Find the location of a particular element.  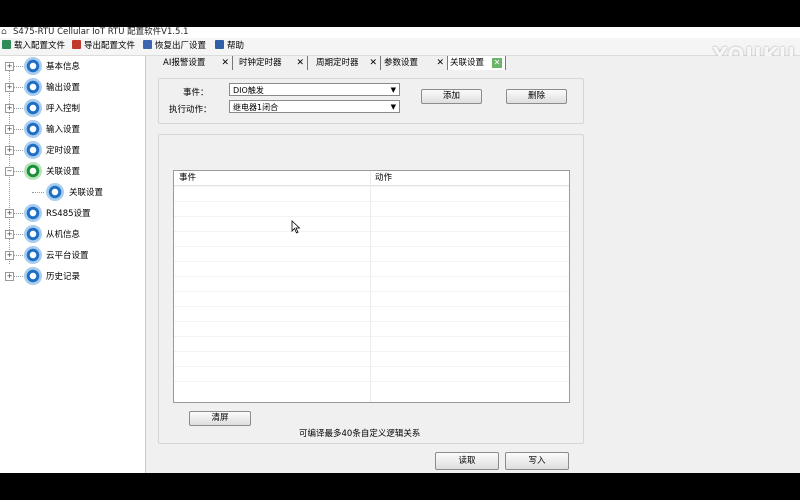

tree-item-label: 输入设置 is located at coordinates (63, 130).